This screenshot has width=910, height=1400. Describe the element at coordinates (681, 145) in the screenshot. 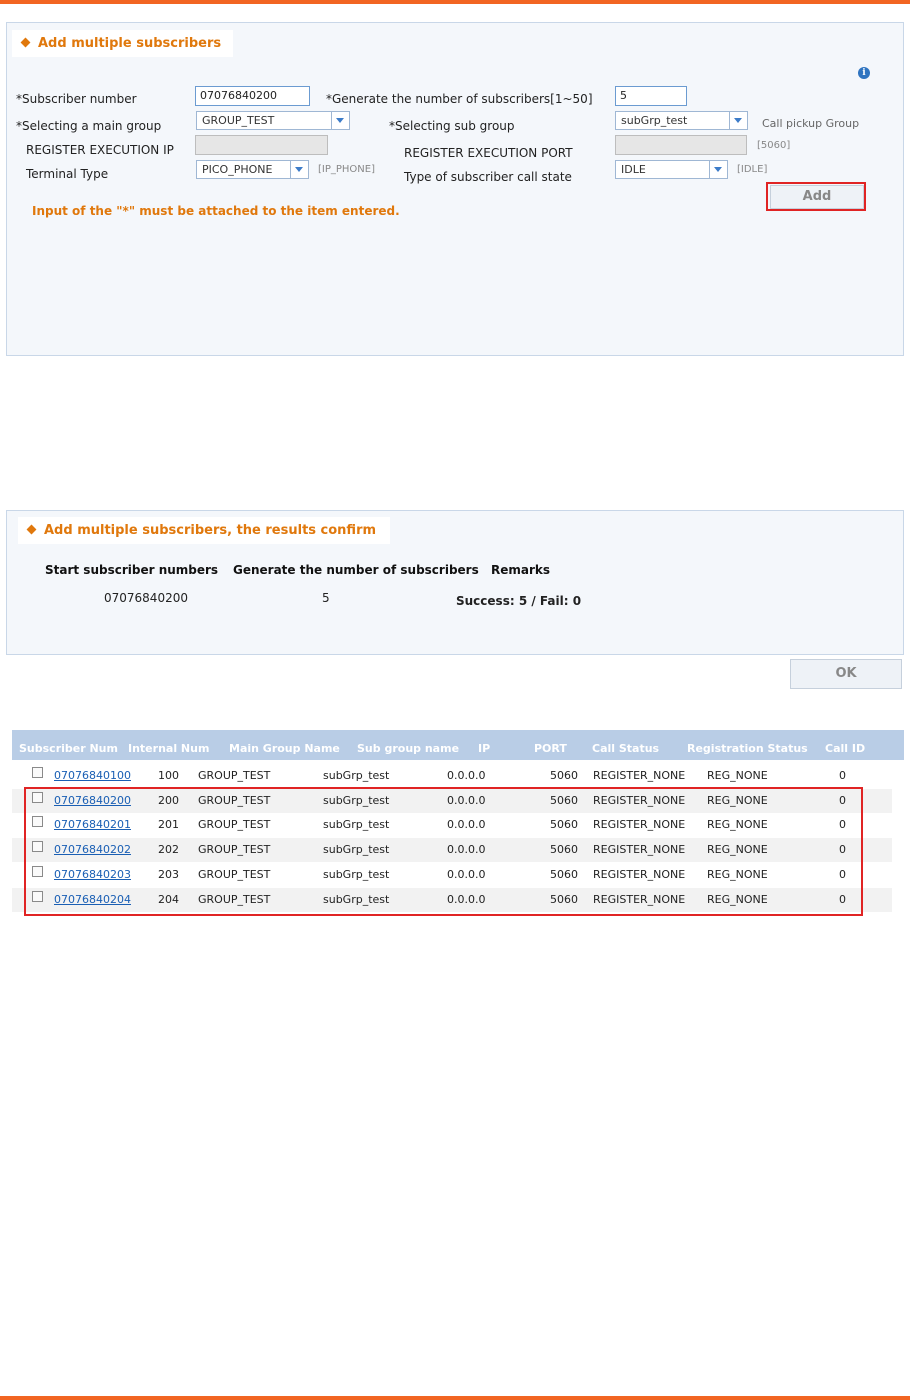

I see `register-port-input` at that location.